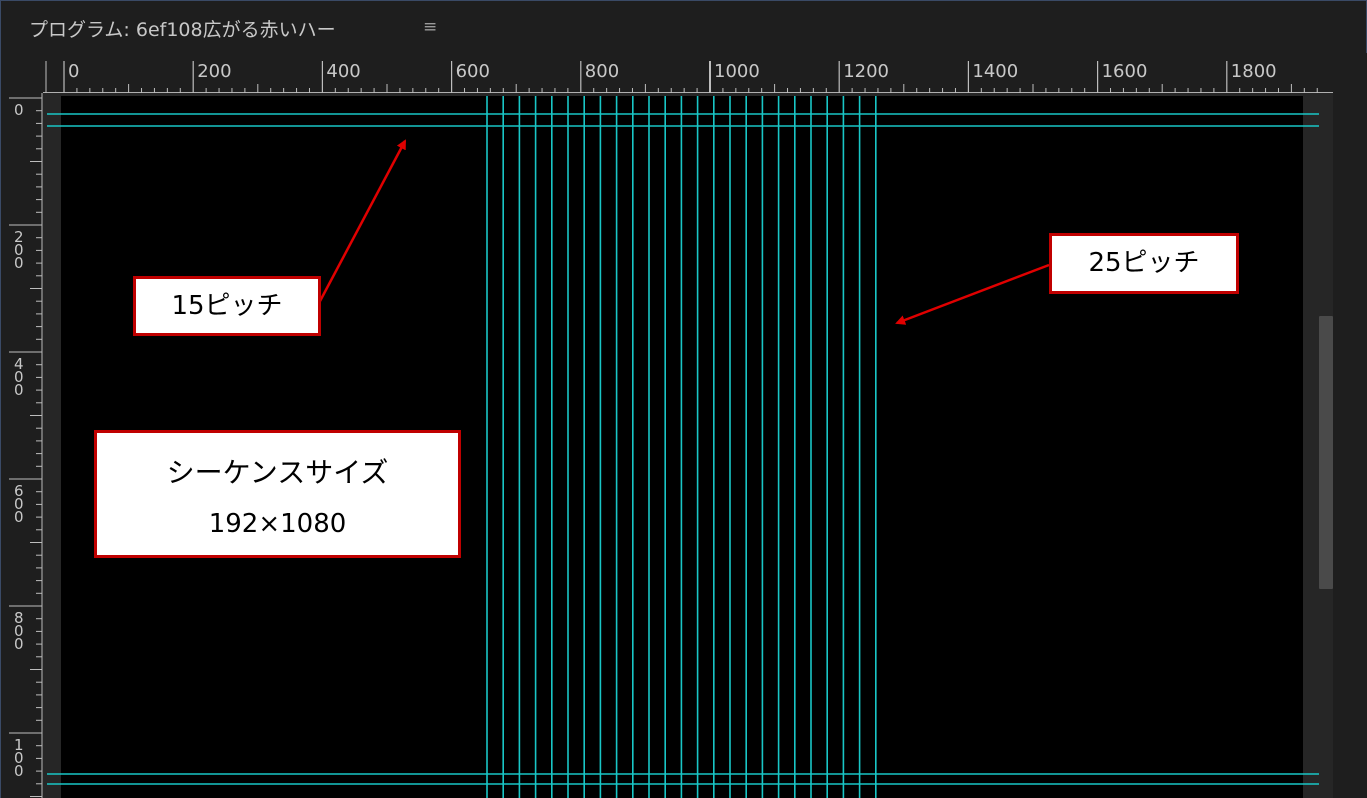  Describe the element at coordinates (995, 71) in the screenshot. I see `h-ruler-label: 1400` at that location.